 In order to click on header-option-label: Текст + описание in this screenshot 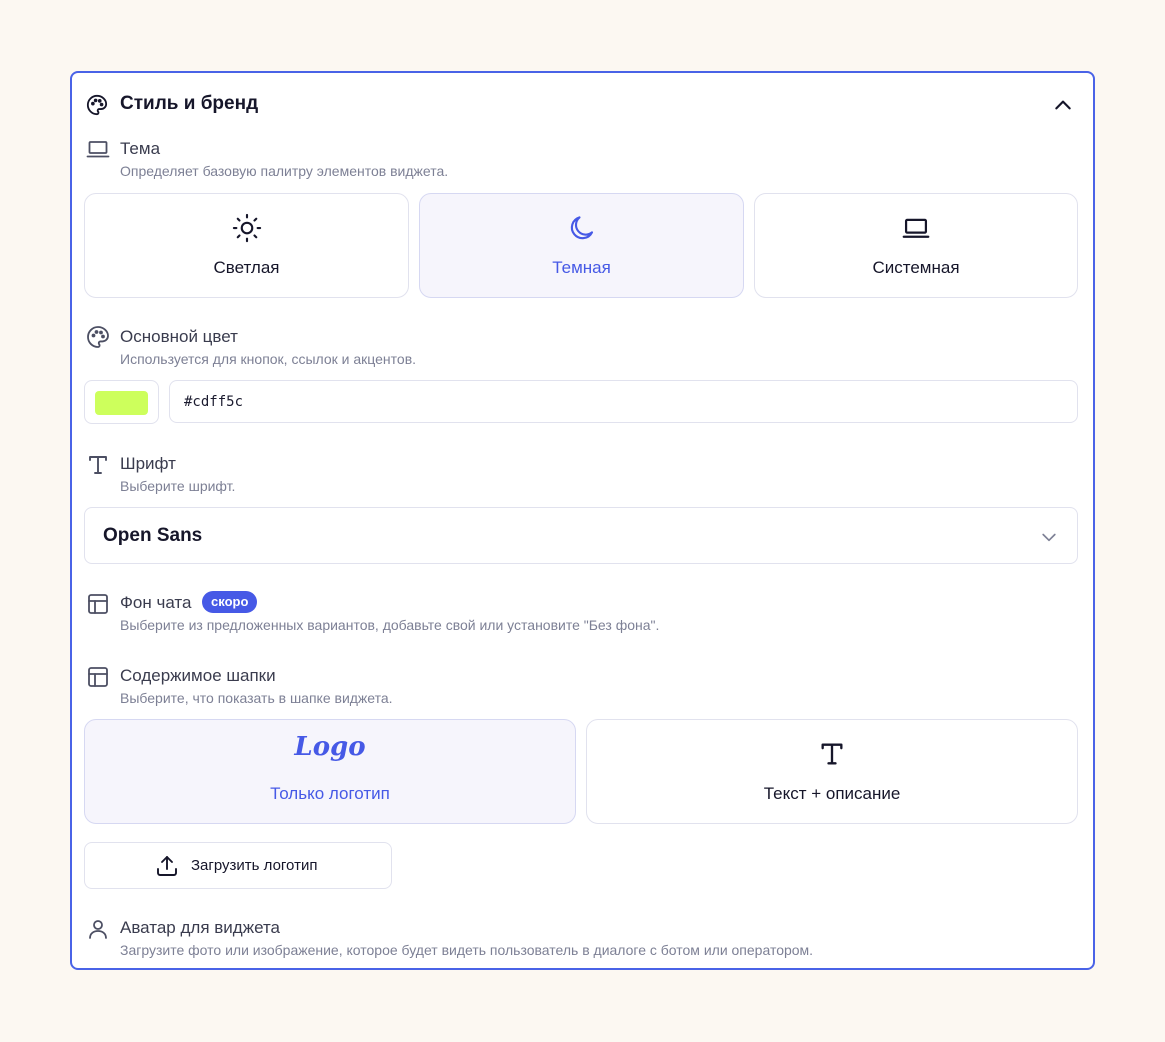, I will do `click(832, 793)`.